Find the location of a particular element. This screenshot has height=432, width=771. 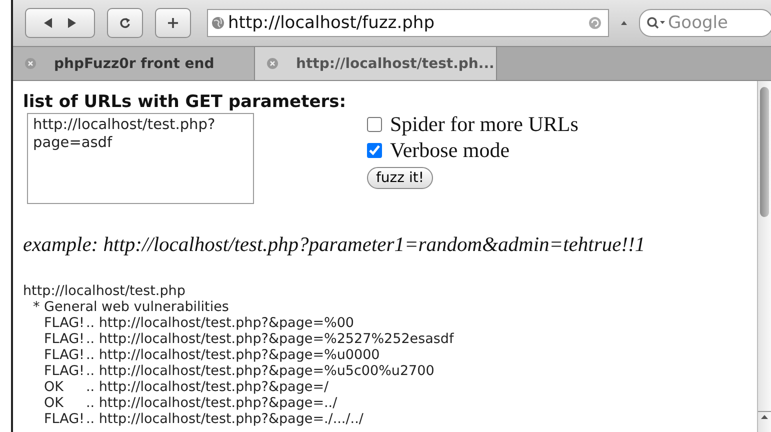

address-text: http://localhost/fuzz.php is located at coordinates (332, 23).